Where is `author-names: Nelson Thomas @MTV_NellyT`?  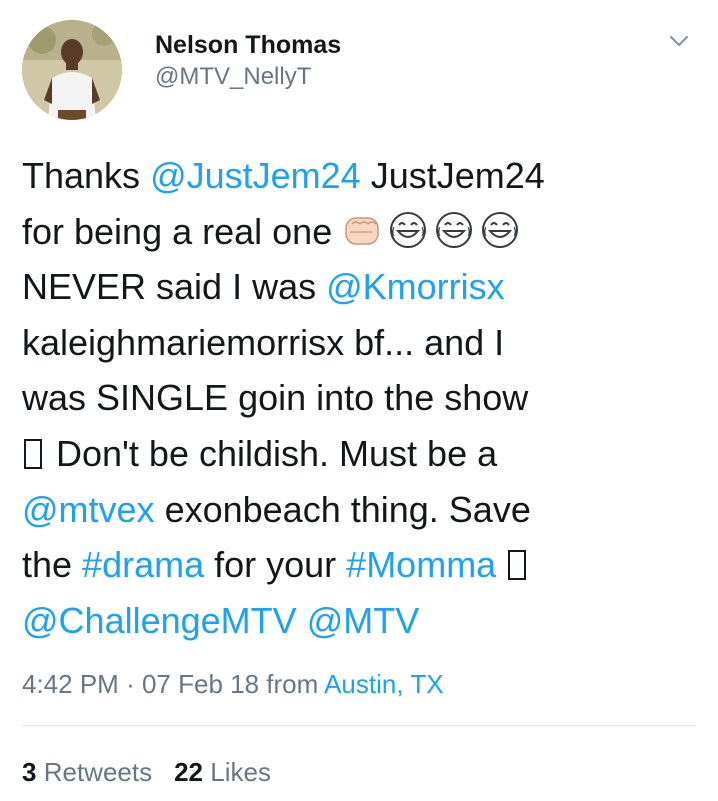
author-names: Nelson Thomas @MTV_NellyT is located at coordinates (248, 62).